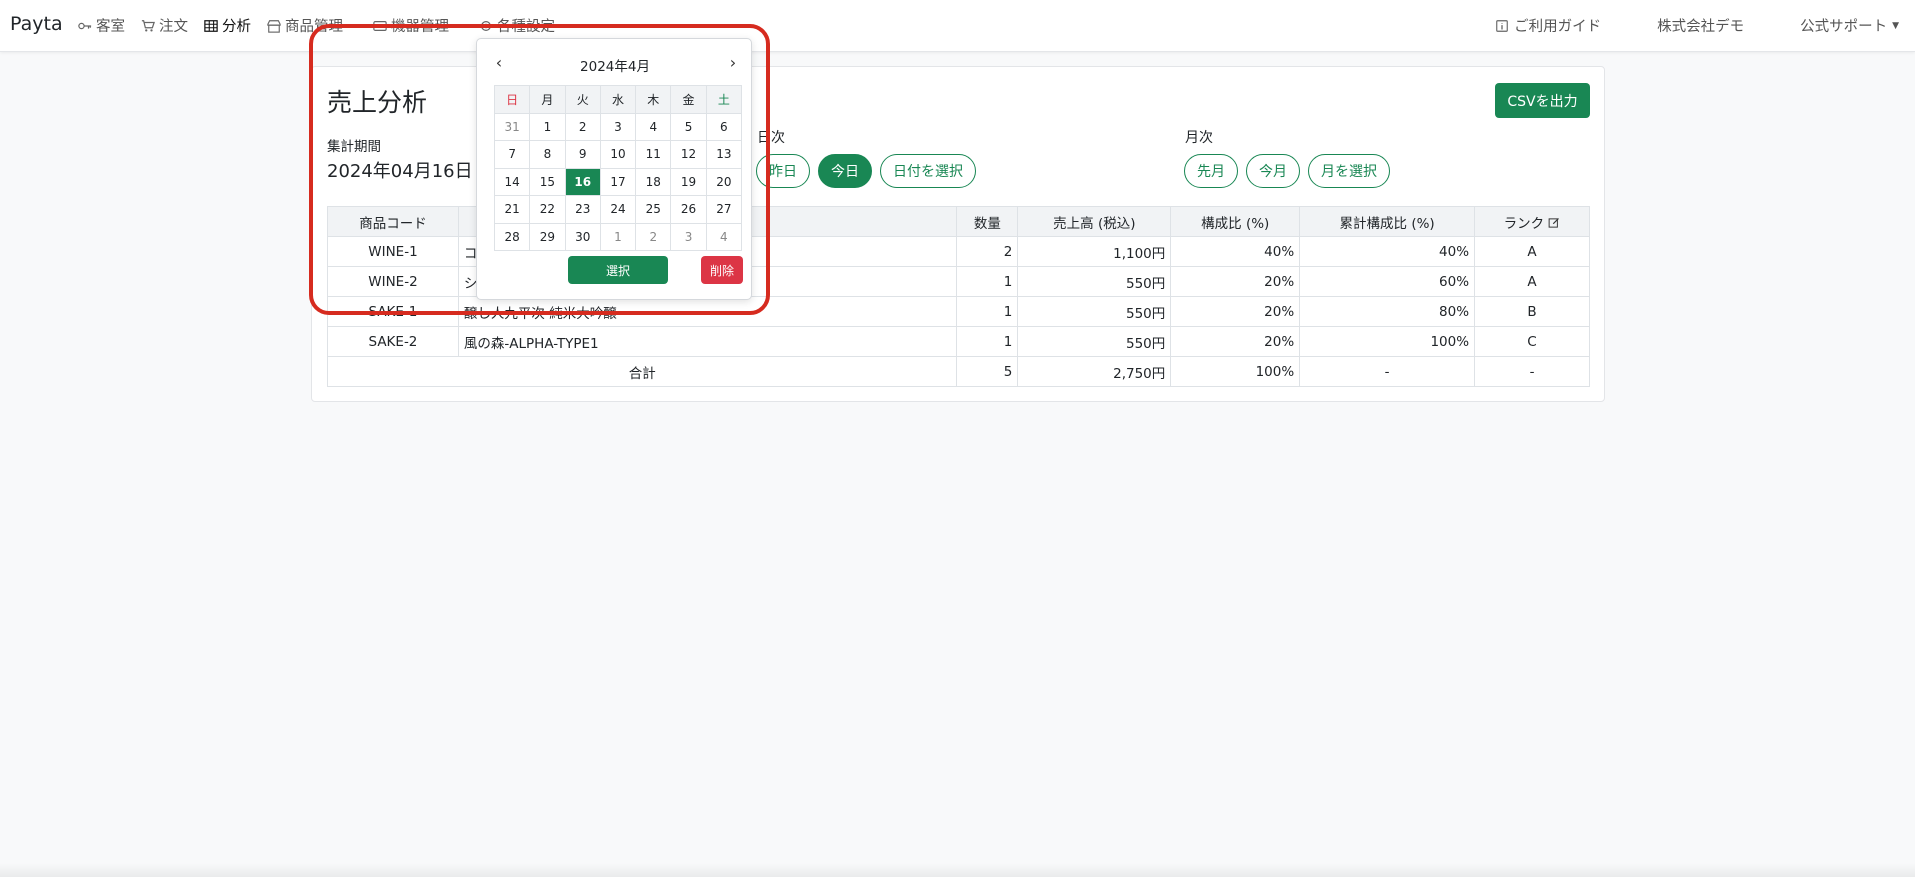 This screenshot has width=1915, height=877. What do you see at coordinates (1532, 311) in the screenshot?
I see `cell-rank: B` at bounding box center [1532, 311].